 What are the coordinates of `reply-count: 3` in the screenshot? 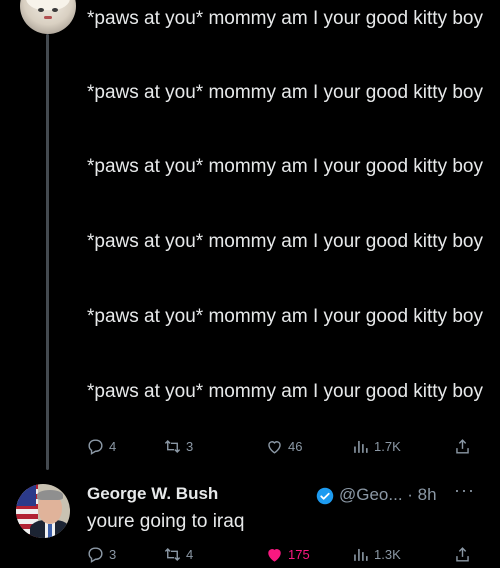 It's located at (113, 554).